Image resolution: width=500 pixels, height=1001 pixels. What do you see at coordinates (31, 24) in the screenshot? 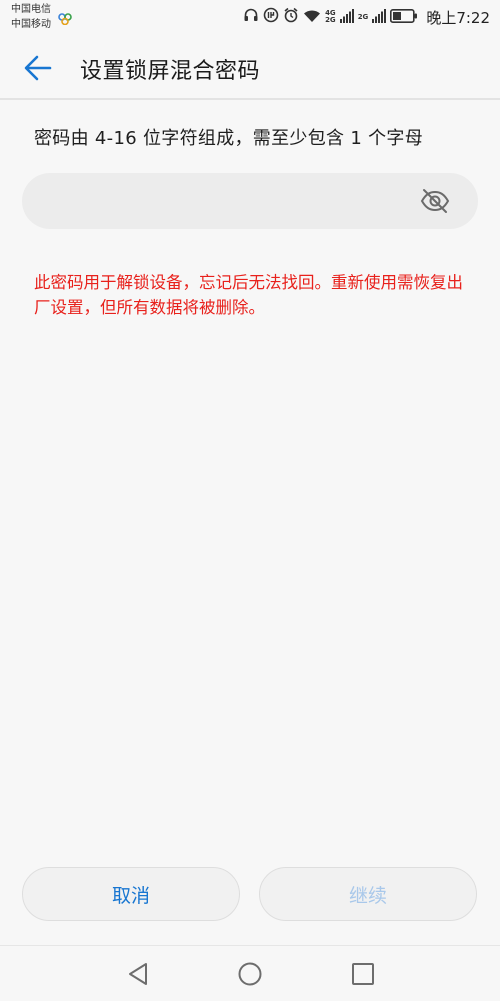
I see `carrier-2-label: 中国移动` at bounding box center [31, 24].